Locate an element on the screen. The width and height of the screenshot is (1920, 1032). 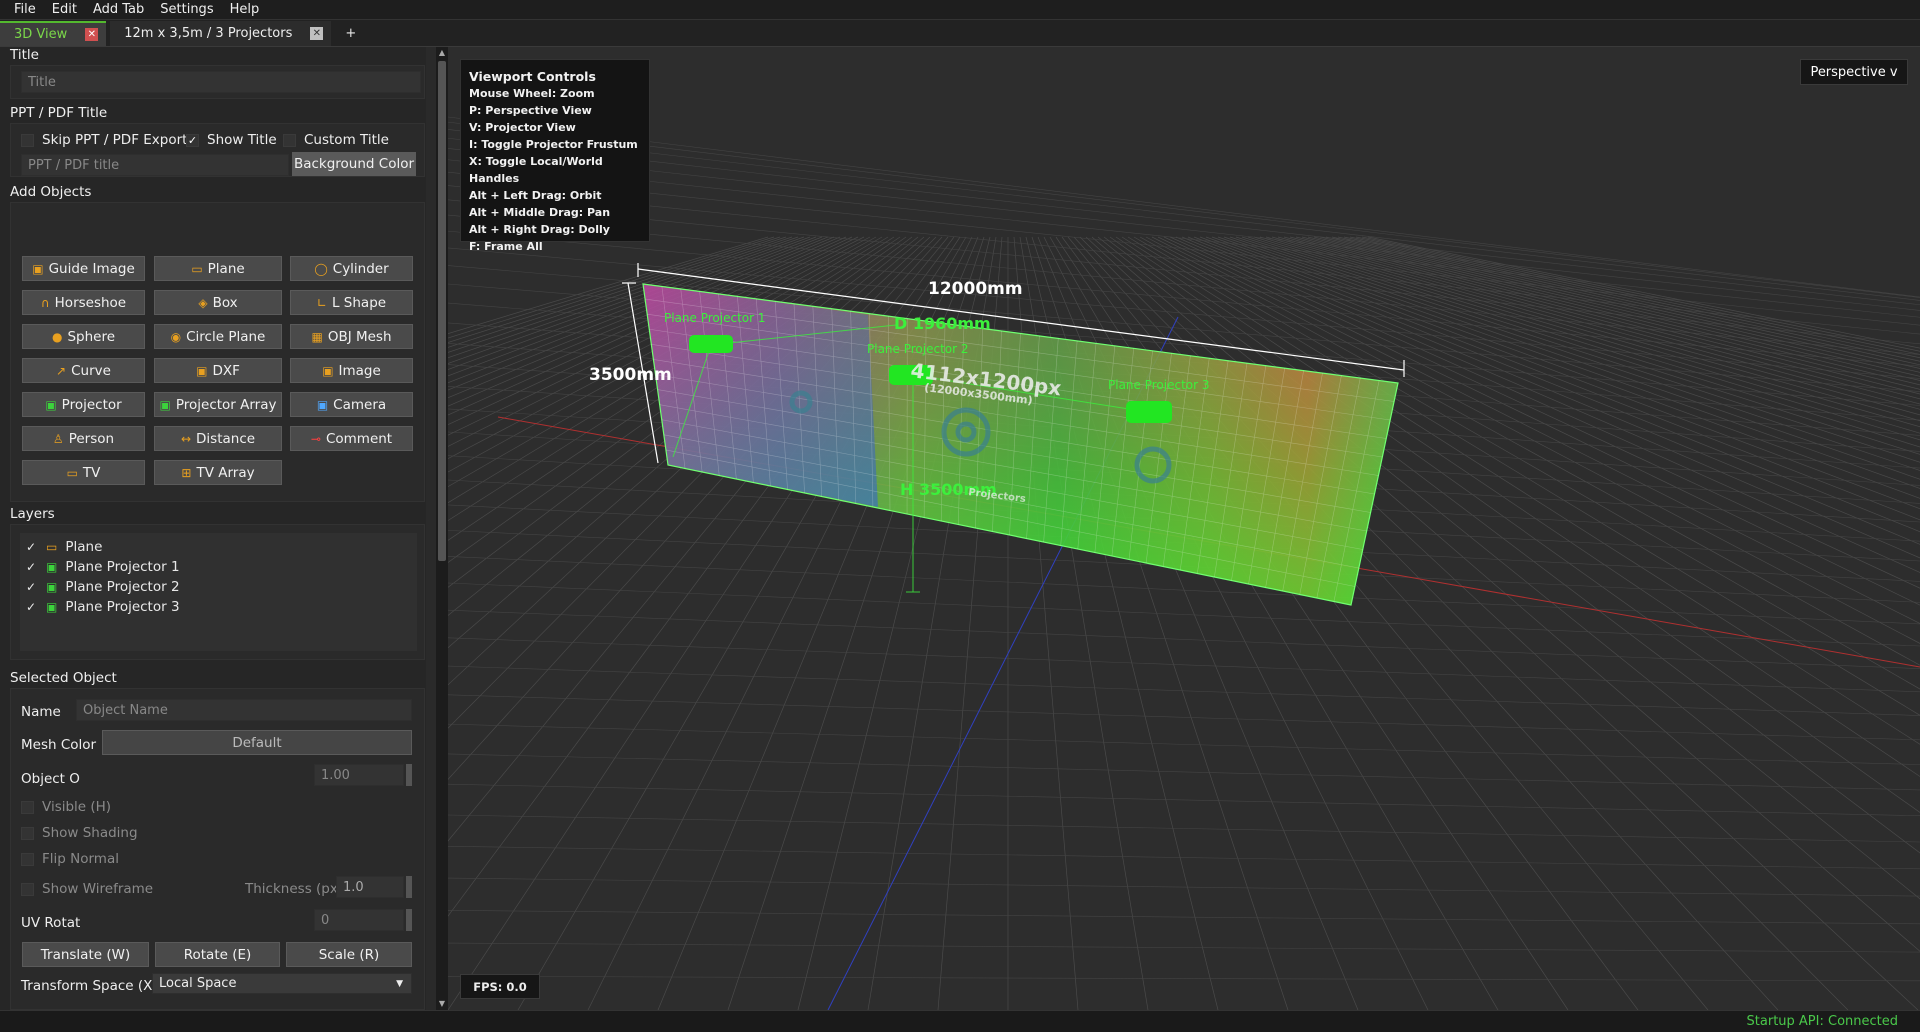
menu-help: Help is located at coordinates (245, 9).